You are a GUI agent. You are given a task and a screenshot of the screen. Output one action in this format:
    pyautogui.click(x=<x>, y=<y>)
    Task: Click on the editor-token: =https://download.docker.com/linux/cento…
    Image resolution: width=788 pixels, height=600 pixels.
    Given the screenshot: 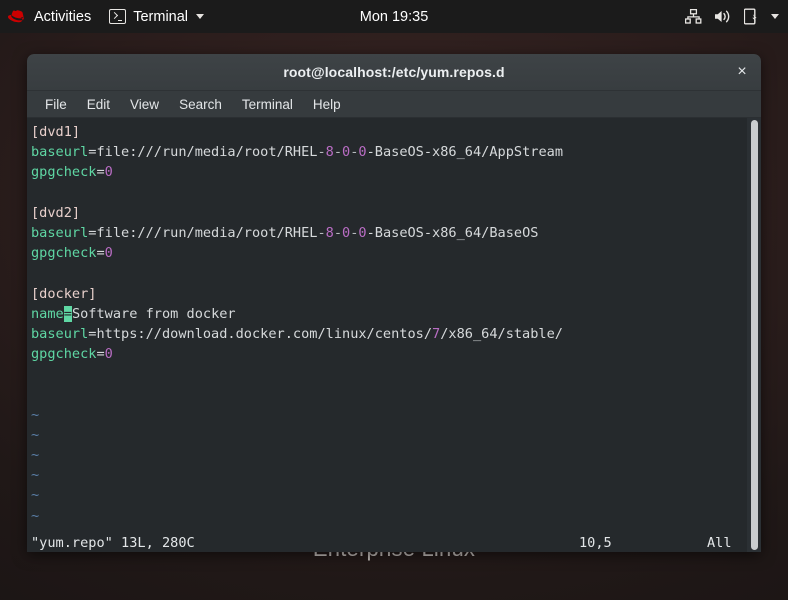 What is the action you would take?
    pyautogui.click(x=260, y=333)
    